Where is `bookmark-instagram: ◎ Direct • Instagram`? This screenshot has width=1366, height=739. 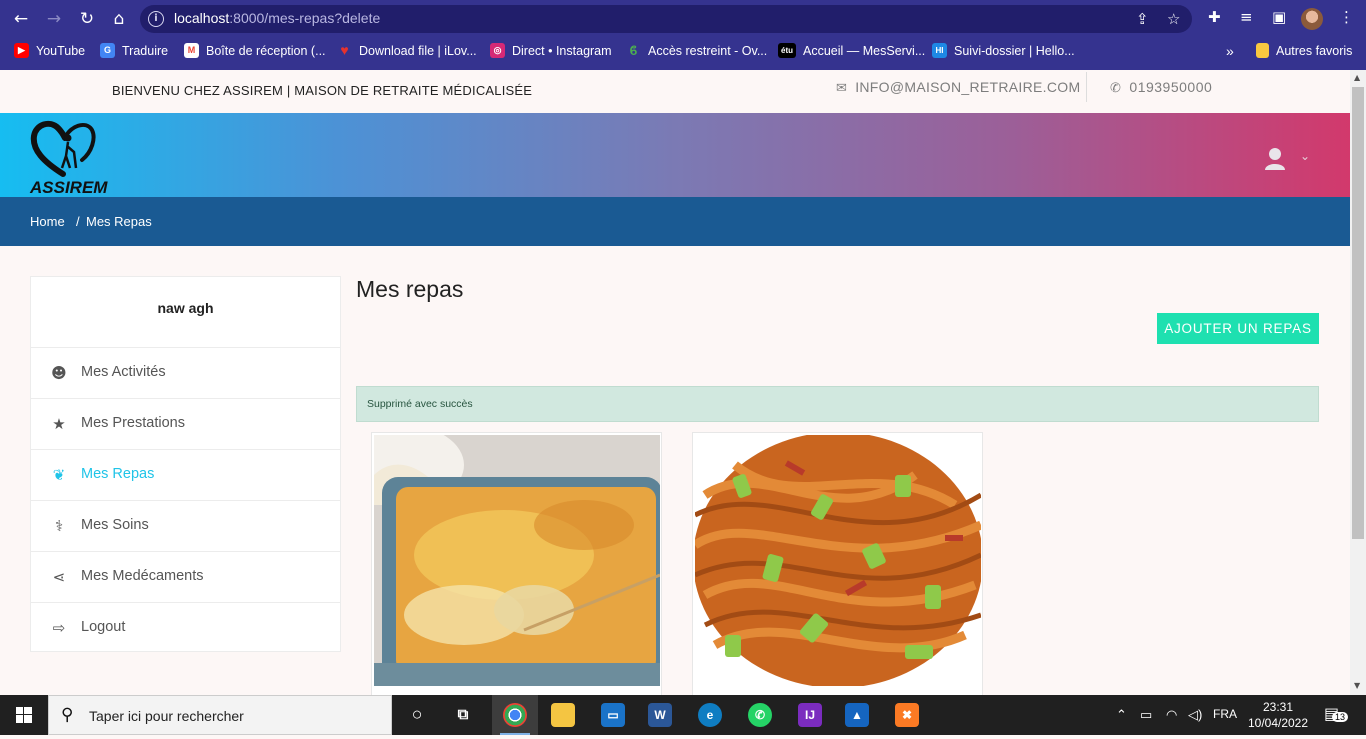
bookmark-instagram: ◎ Direct • Instagram is located at coordinates (551, 51).